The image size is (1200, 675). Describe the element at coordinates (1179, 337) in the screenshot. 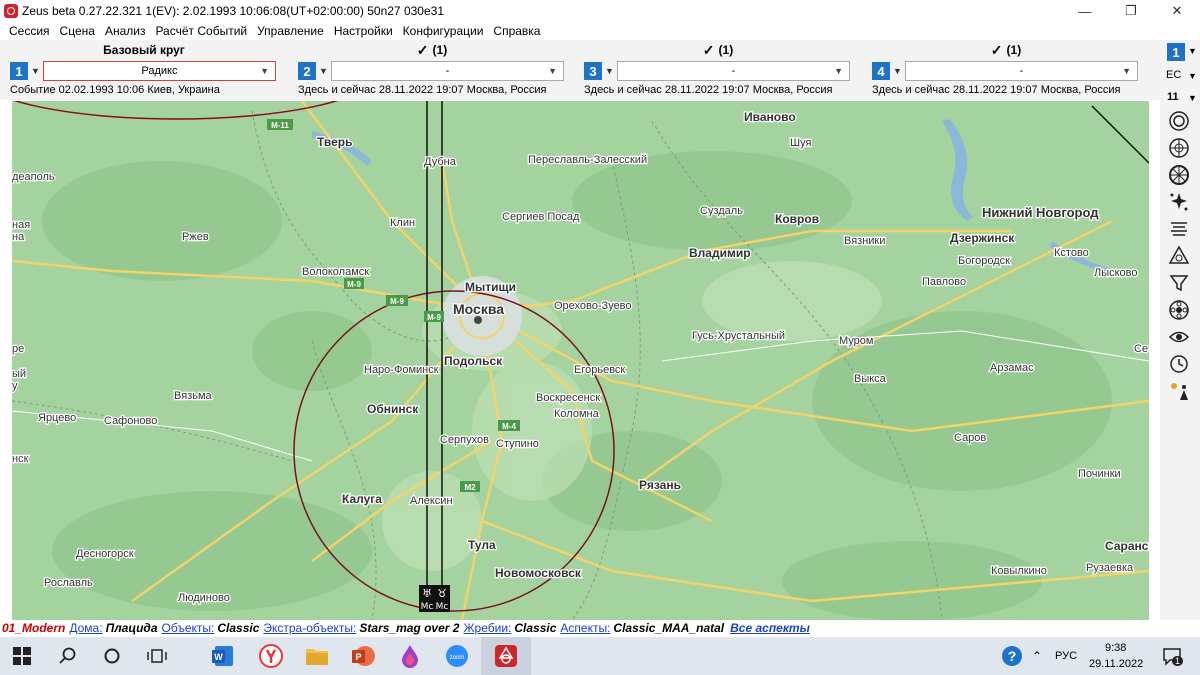

I see `eye-icon` at that location.